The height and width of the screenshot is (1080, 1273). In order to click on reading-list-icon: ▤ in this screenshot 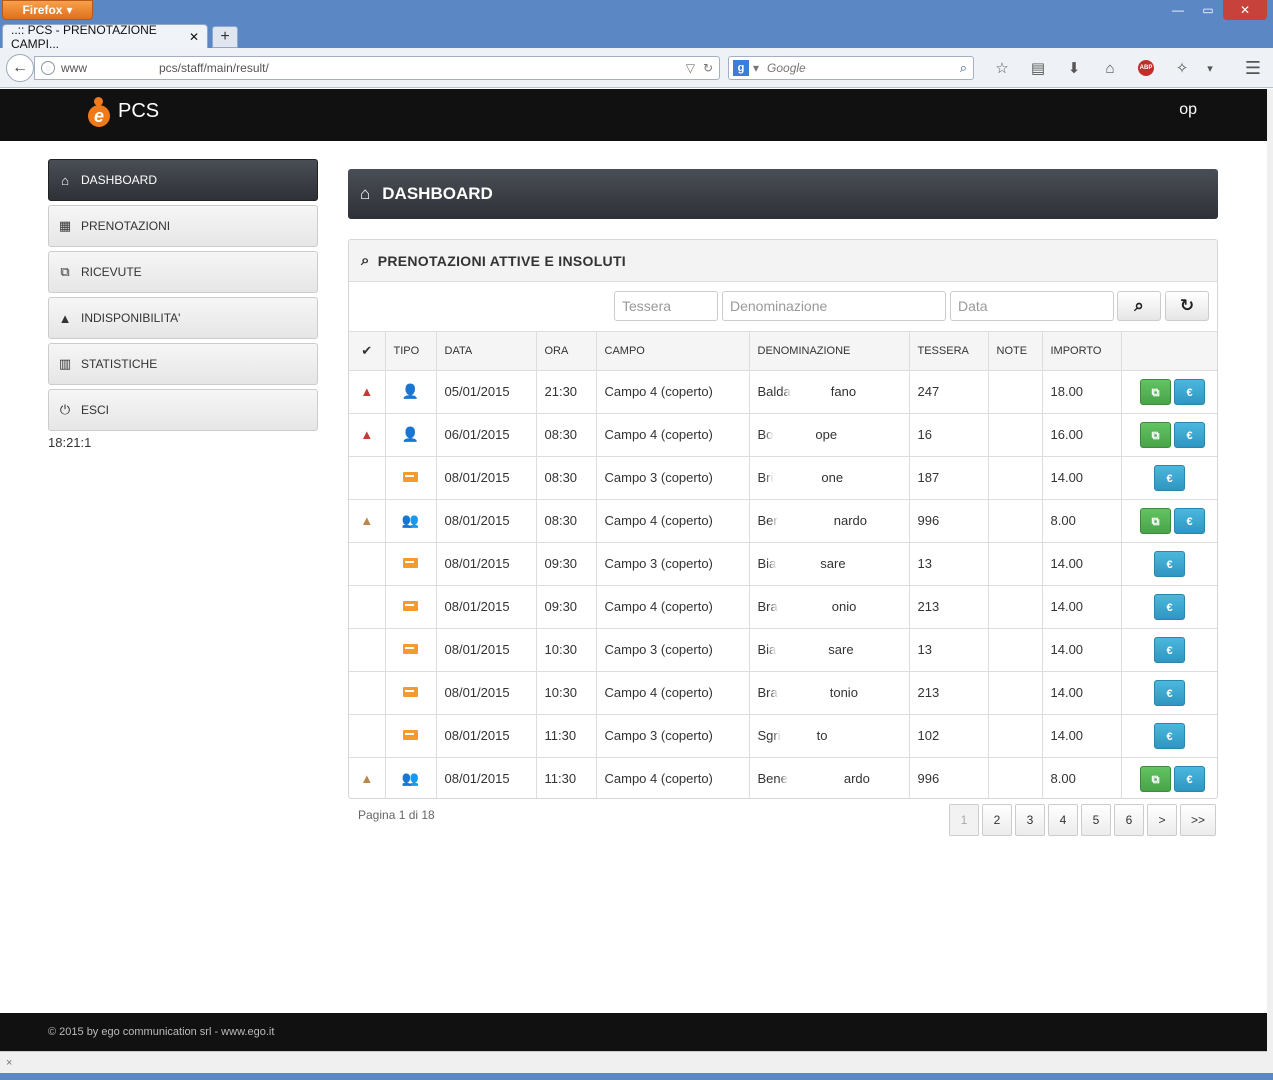, I will do `click(1038, 68)`.